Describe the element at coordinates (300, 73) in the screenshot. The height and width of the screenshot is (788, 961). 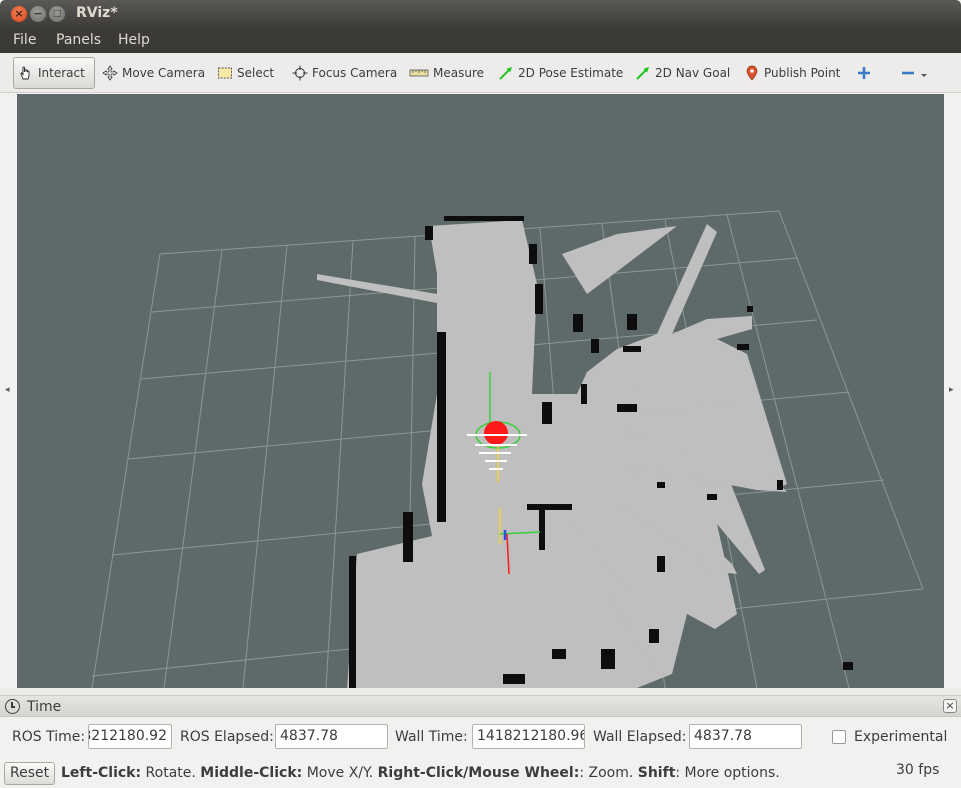
I see `focus-camera-icon` at that location.